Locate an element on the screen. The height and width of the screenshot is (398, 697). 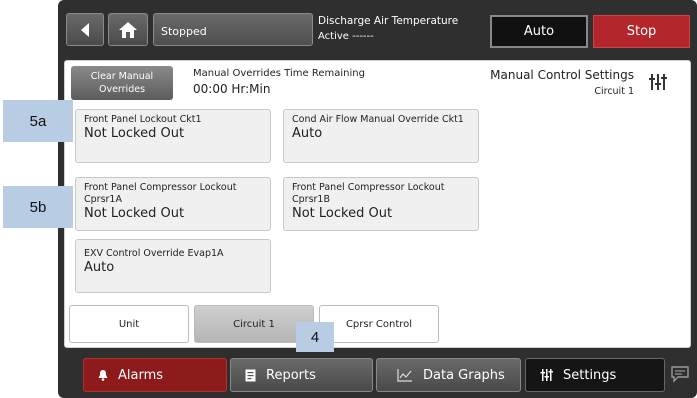
reports-label: Reports is located at coordinates (291, 375).